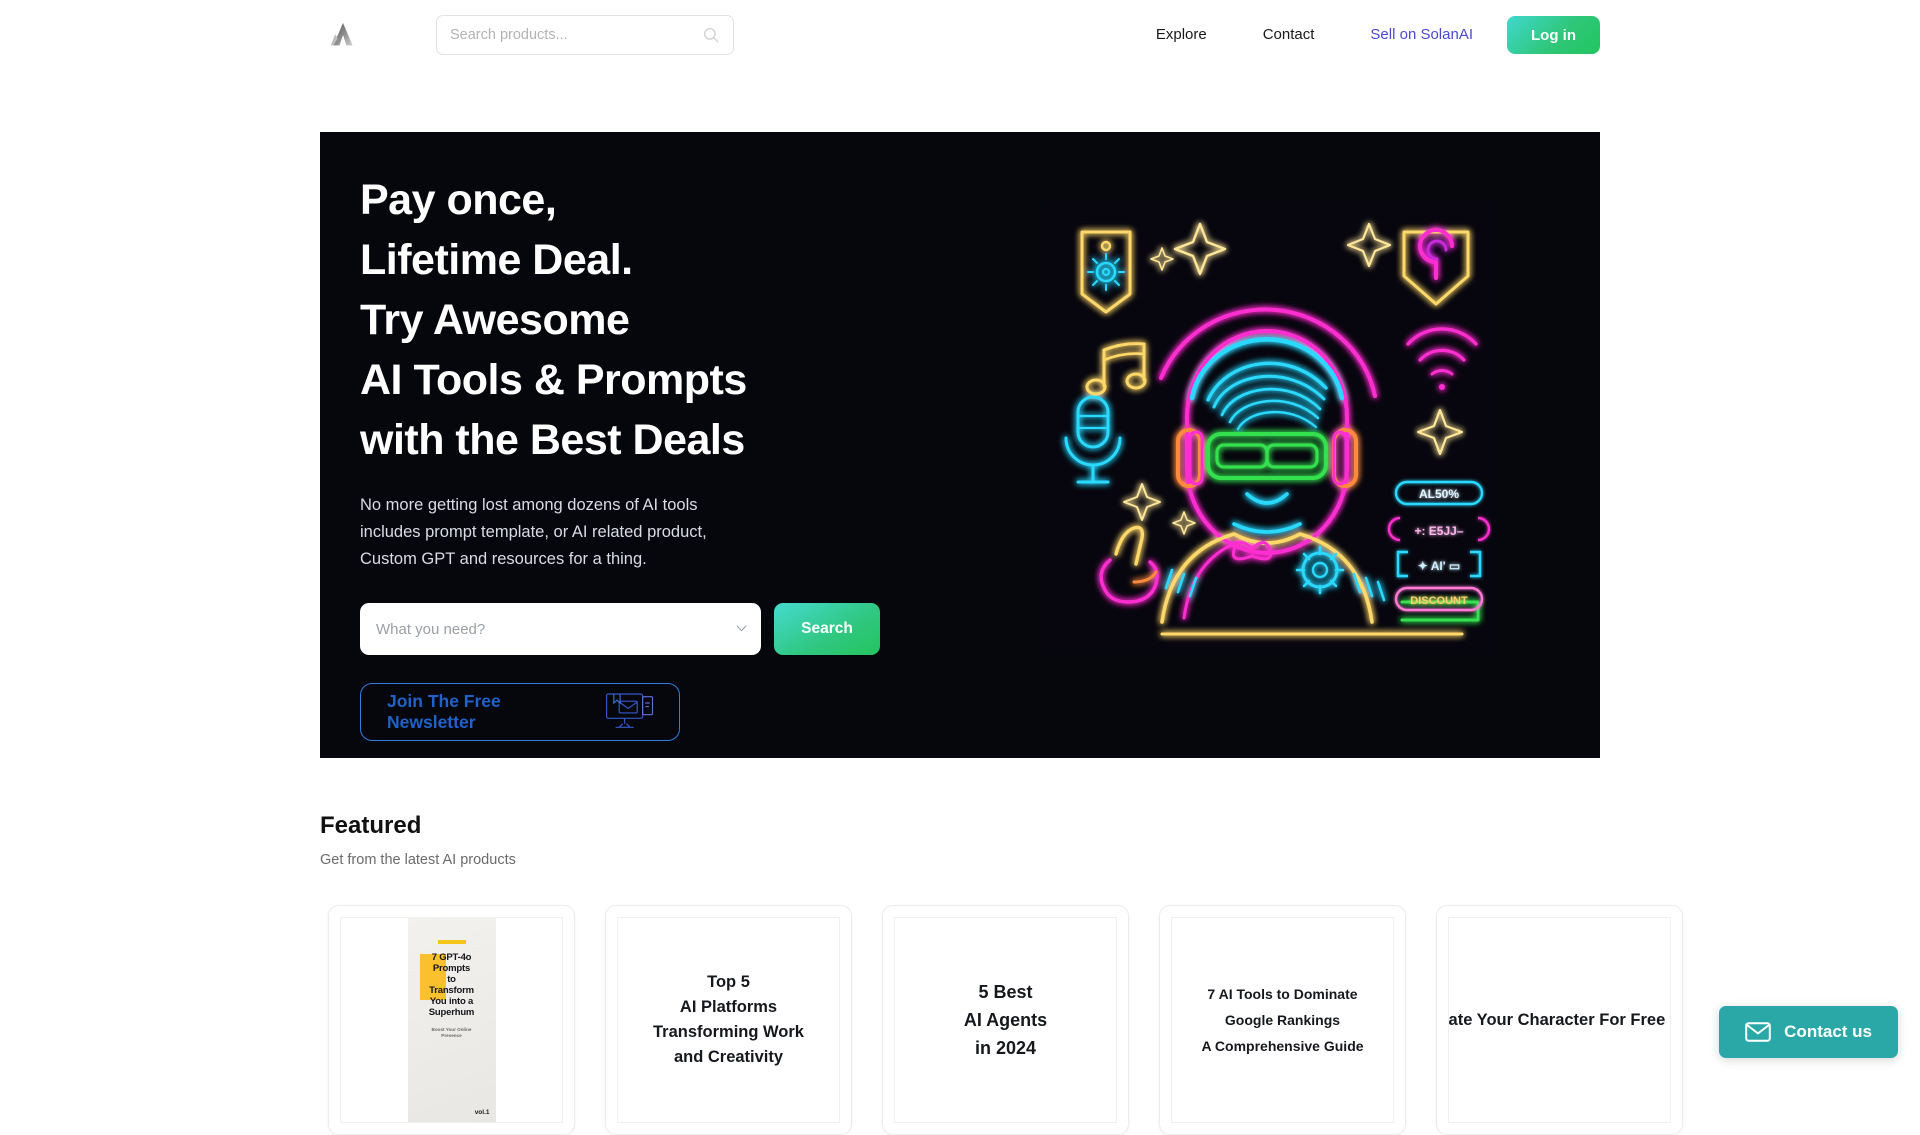  Describe the element at coordinates (1553, 35) in the screenshot. I see `login-button: Log in` at that location.